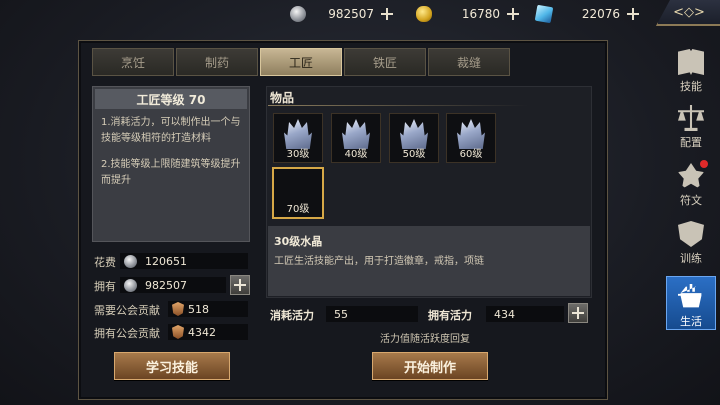  What do you see at coordinates (127, 333) in the screenshot?
I see `guild-own-label: 拥有公会贡献` at bounding box center [127, 333].